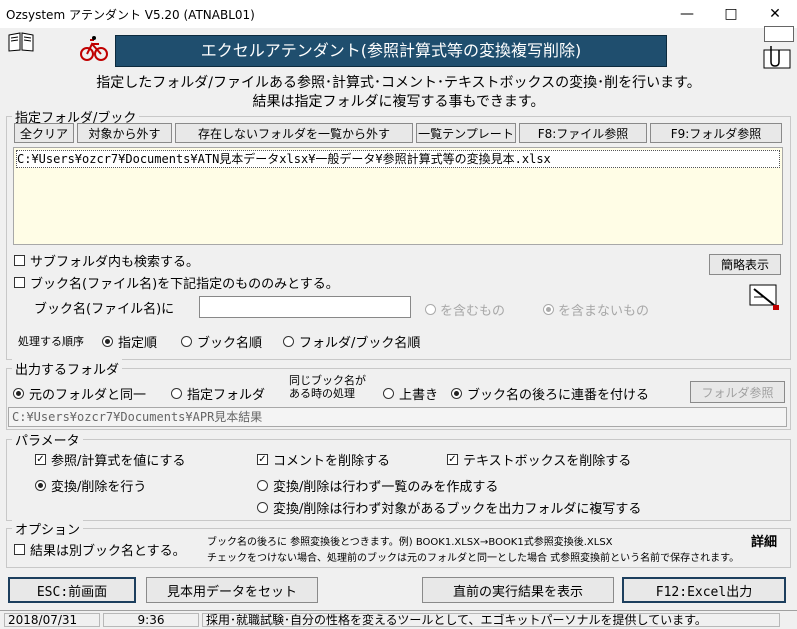  I want to click on separate-name-label: 結果は別ブック名とする。, so click(108, 551).